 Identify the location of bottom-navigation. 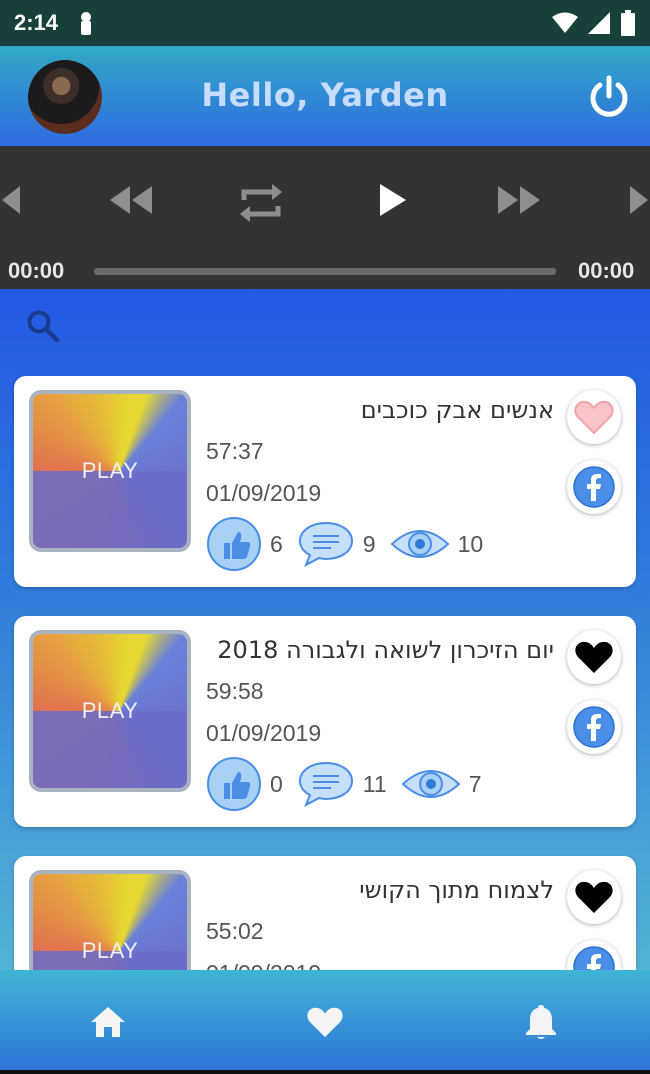
(325, 1022).